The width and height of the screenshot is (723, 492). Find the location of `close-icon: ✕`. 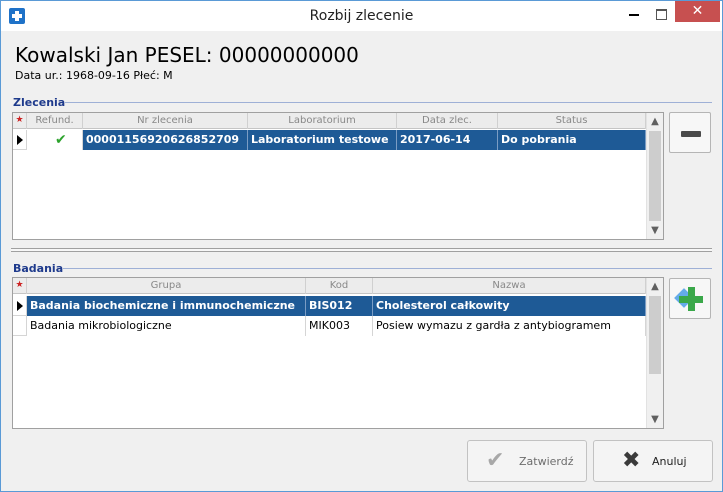

close-icon: ✕ is located at coordinates (697, 11).